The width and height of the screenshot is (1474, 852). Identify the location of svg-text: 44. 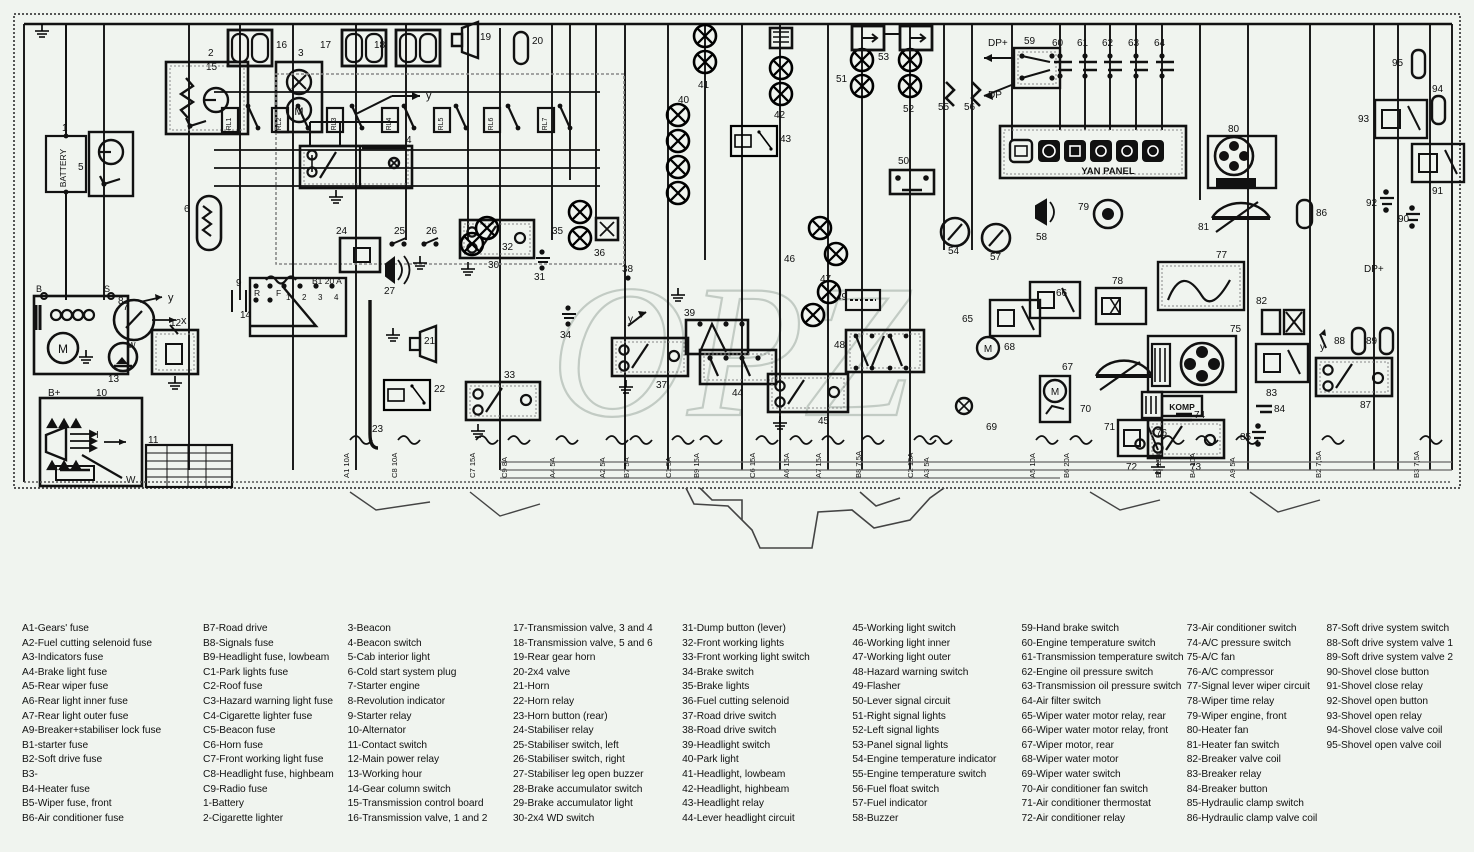
(738, 393).